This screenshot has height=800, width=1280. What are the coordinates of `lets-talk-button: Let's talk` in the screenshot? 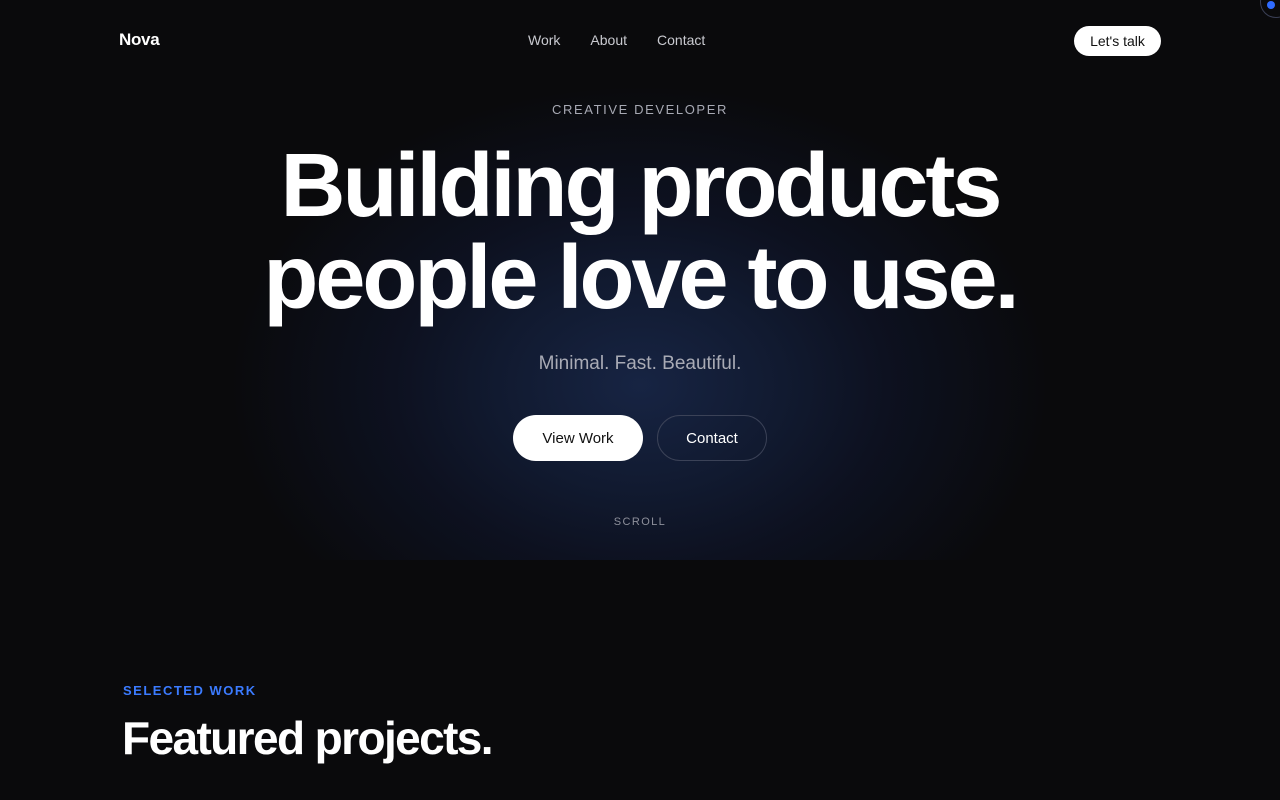 It's located at (1117, 41).